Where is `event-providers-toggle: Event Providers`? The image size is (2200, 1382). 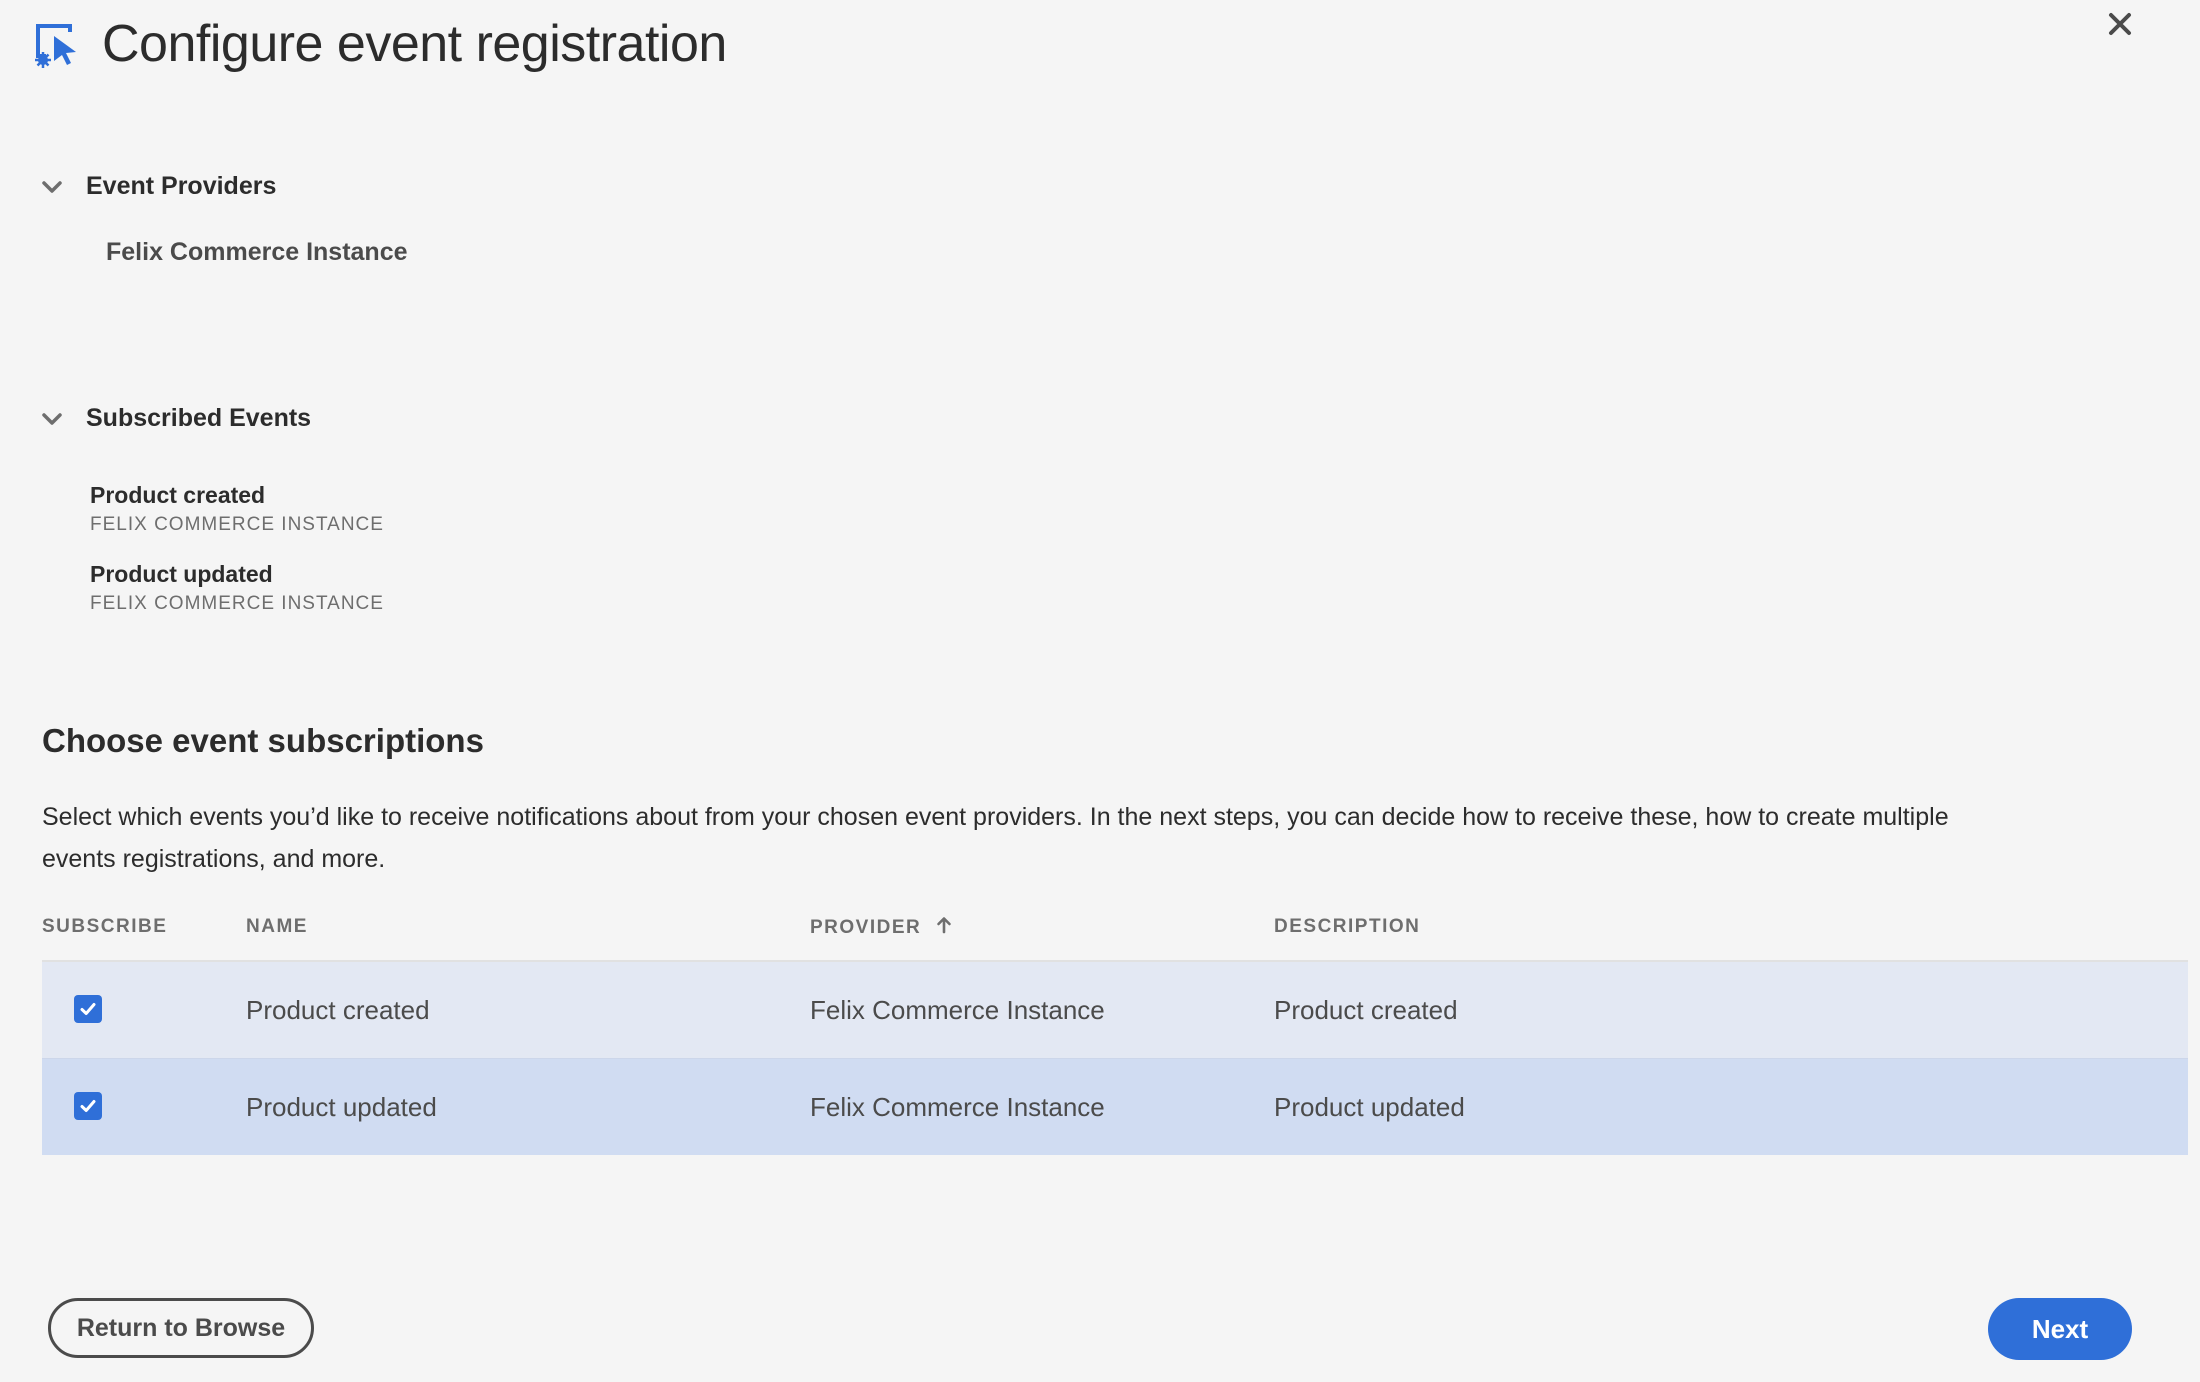 event-providers-toggle: Event Providers is located at coordinates (158, 186).